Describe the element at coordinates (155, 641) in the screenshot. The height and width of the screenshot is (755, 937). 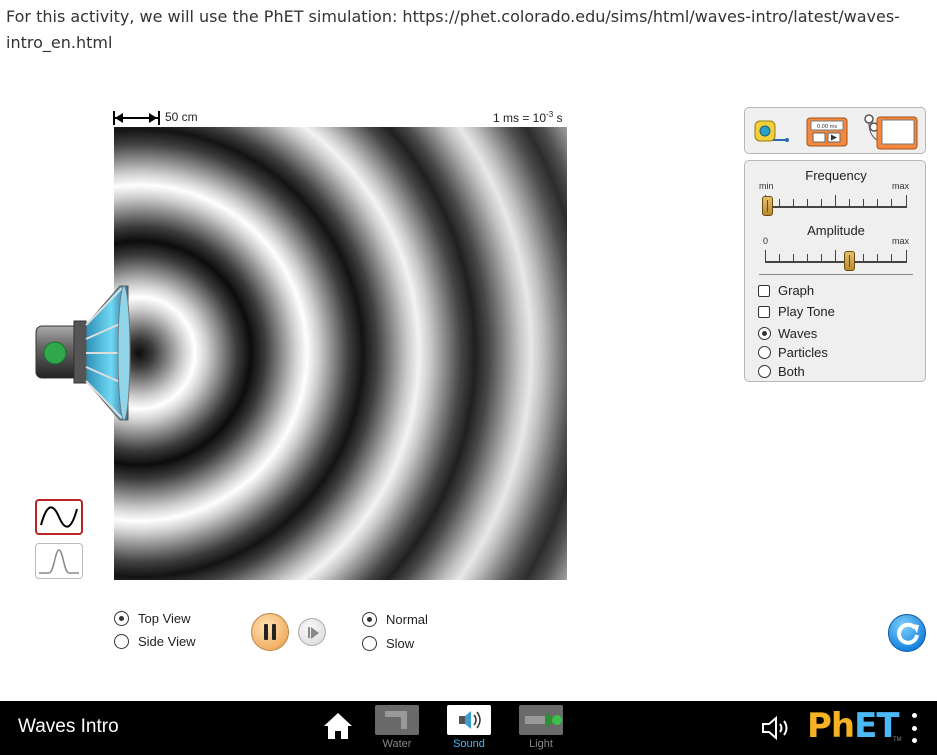
I see `side-view-radio: Side View` at that location.